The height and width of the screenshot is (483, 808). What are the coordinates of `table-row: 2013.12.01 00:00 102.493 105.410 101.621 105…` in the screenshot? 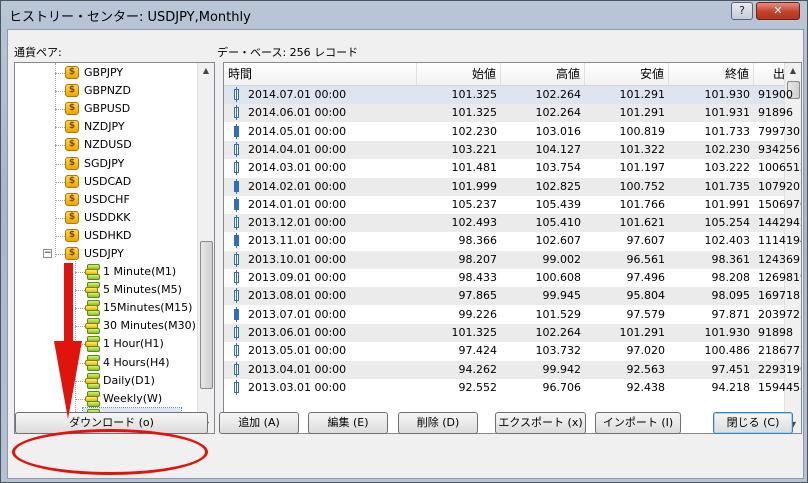 It's located at (512, 223).